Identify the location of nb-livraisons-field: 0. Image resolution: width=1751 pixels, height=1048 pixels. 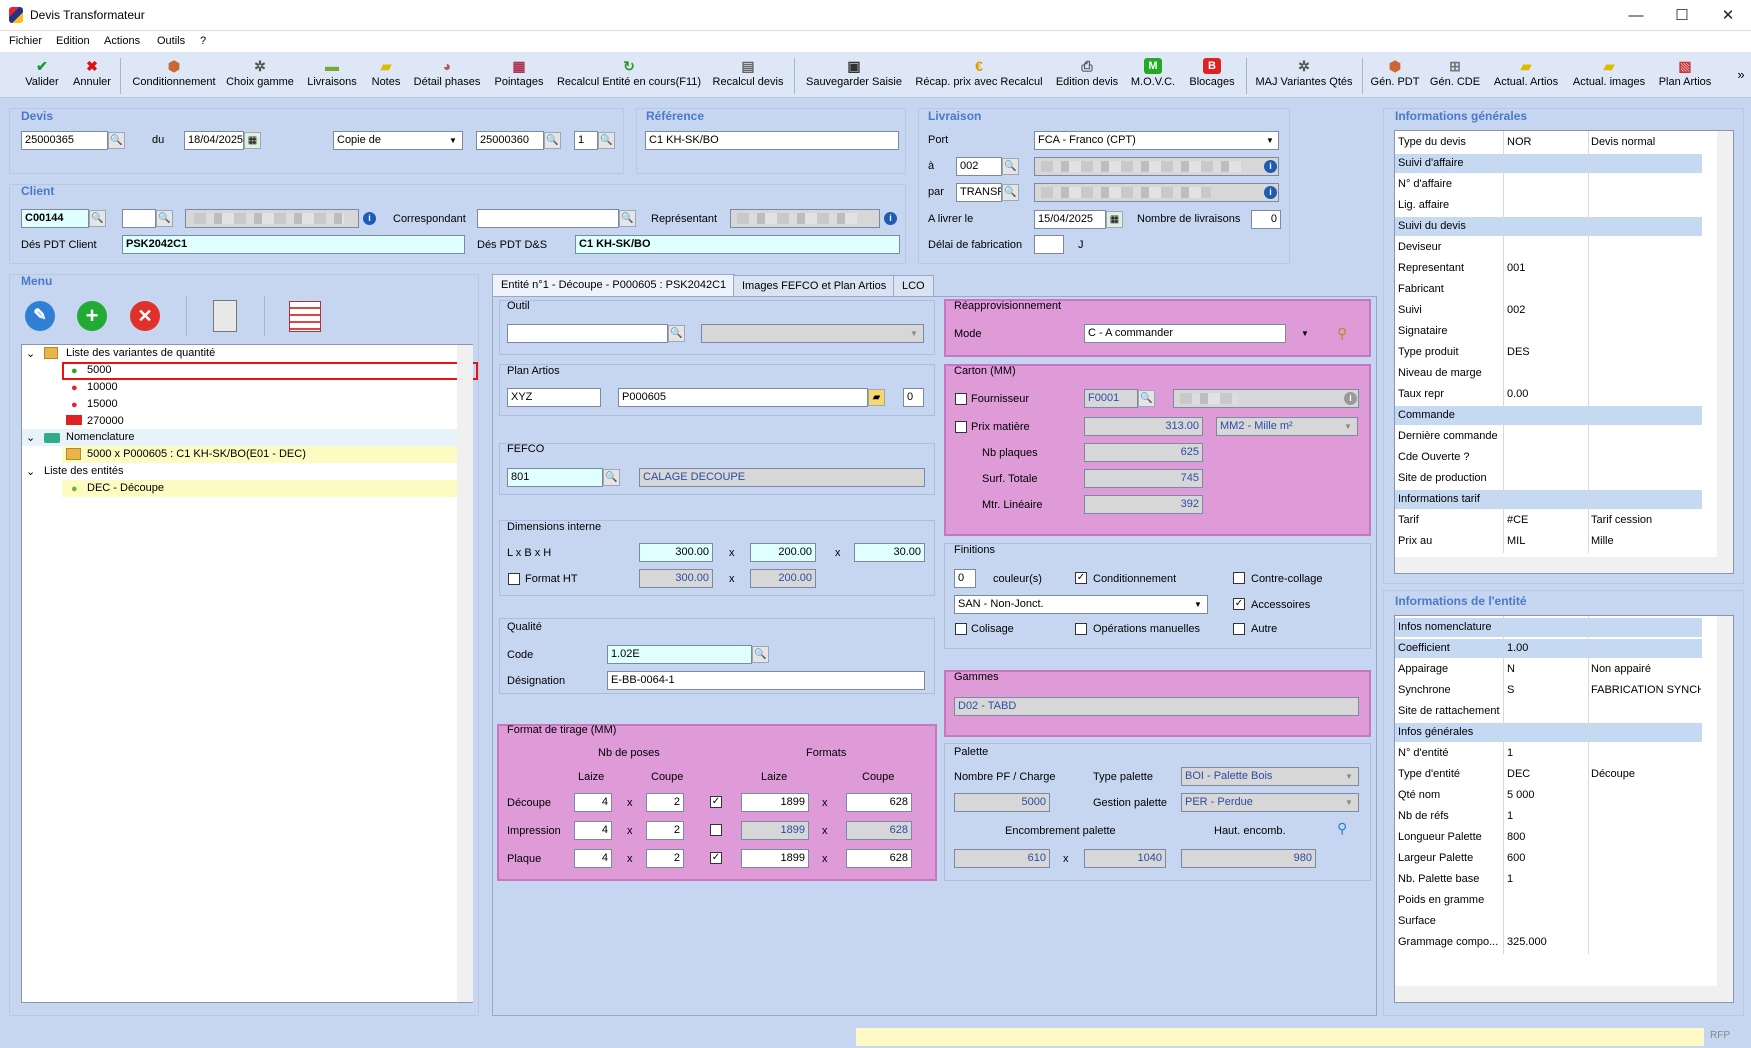
(1266, 219).